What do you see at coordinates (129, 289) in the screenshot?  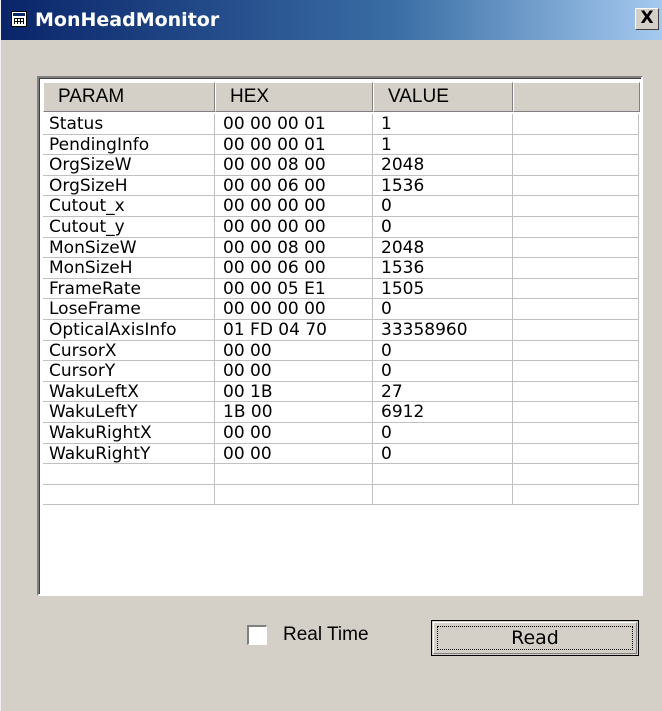 I see `cell-param: FrameRate` at bounding box center [129, 289].